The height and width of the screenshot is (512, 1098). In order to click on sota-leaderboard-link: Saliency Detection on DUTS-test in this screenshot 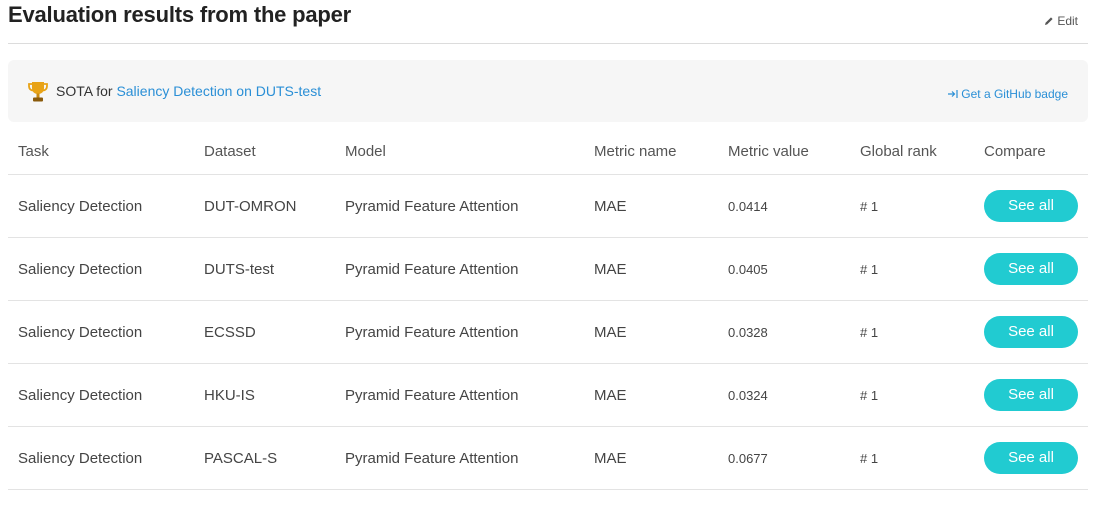, I will do `click(218, 91)`.